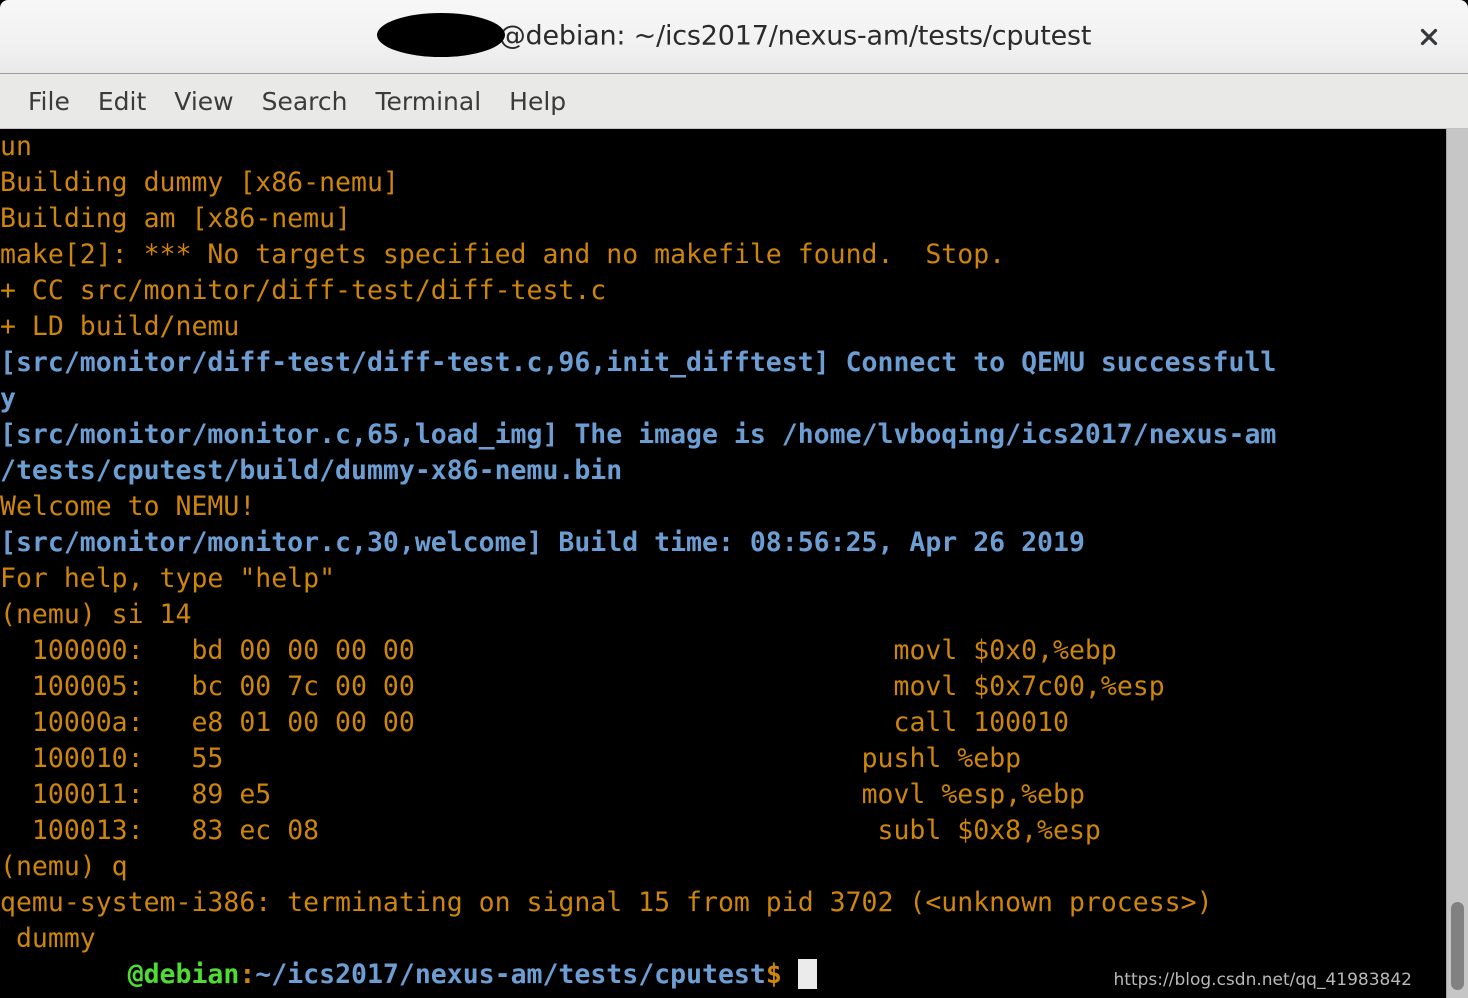  What do you see at coordinates (428, 101) in the screenshot?
I see `menu-item-terminal: Terminal` at bounding box center [428, 101].